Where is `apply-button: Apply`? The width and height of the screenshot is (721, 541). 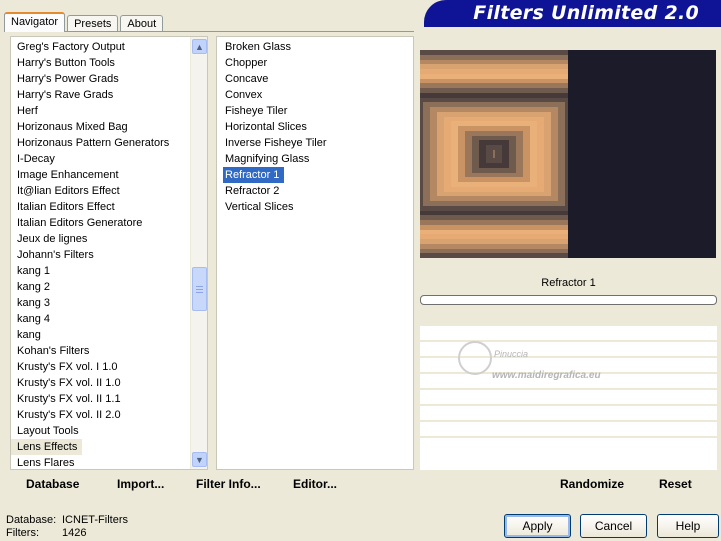 apply-button: Apply is located at coordinates (537, 526).